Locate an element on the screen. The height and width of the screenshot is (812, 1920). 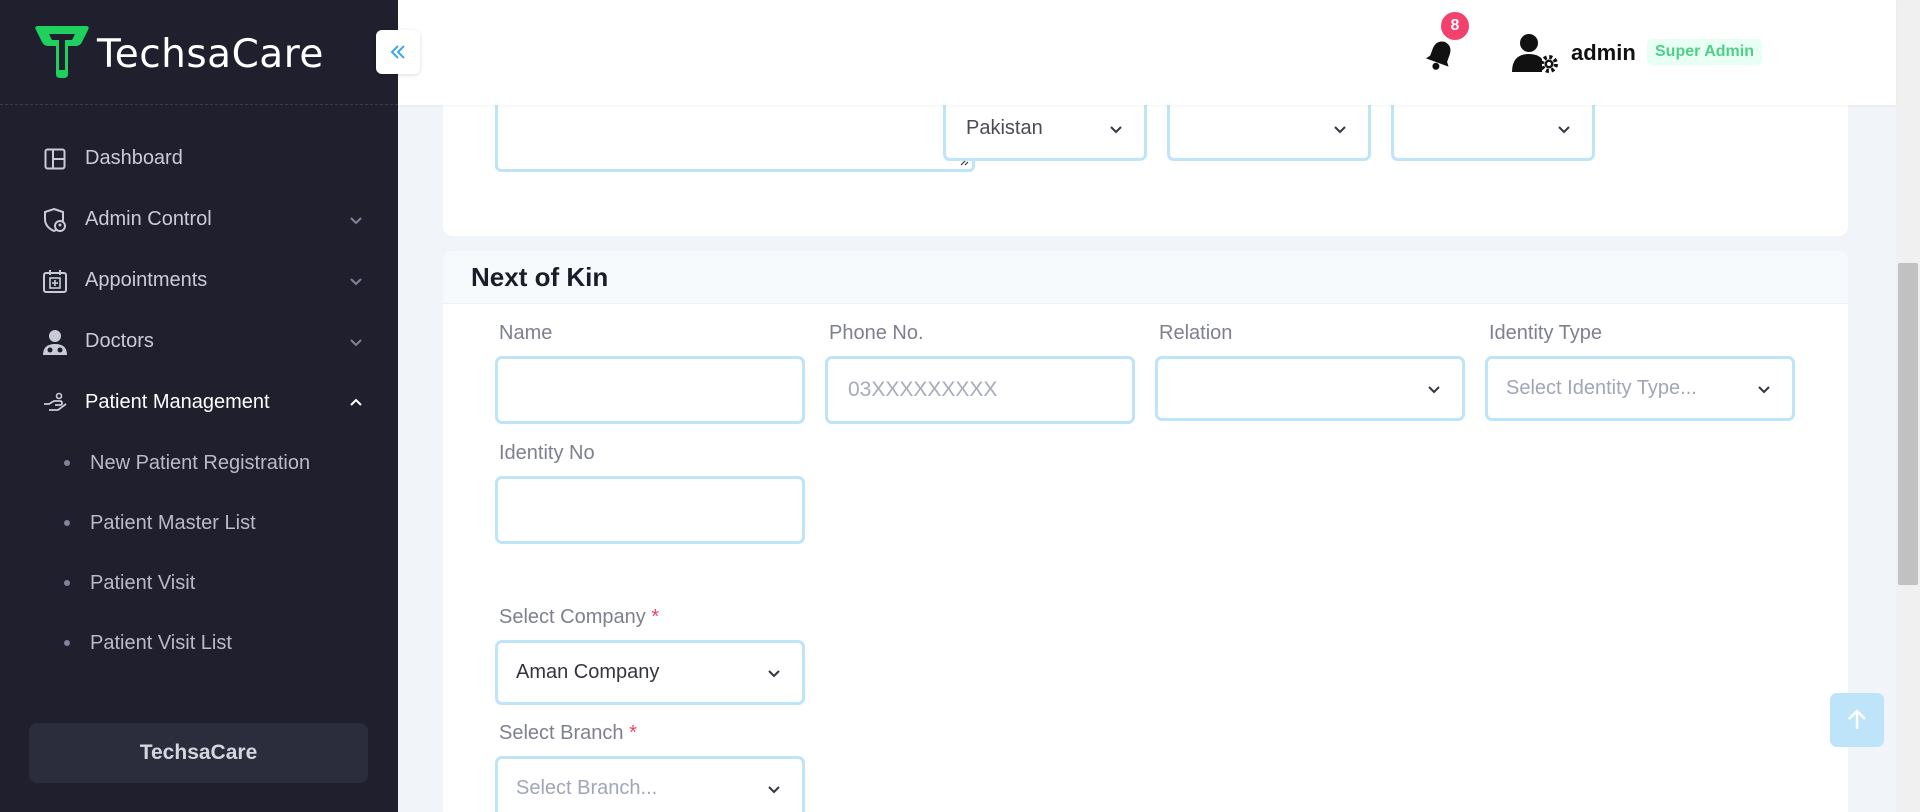
submenu-item-label: Patient Master List is located at coordinates (173, 522).